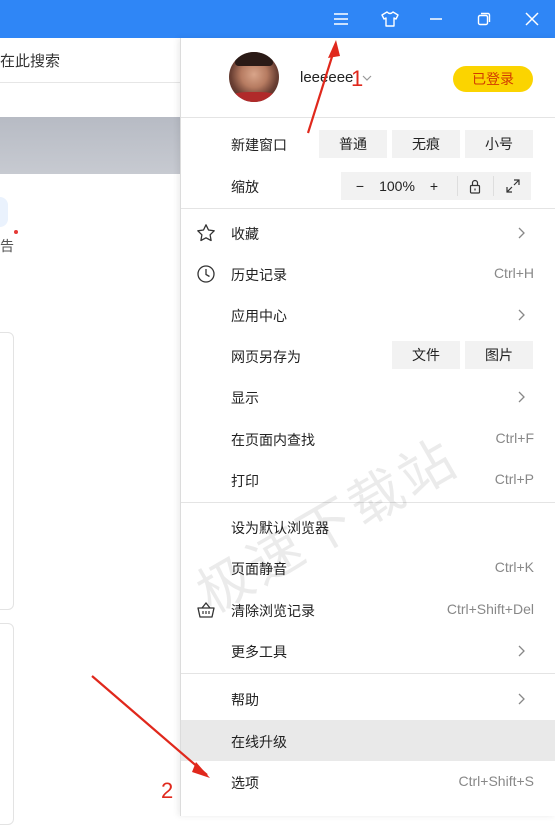 Image resolution: width=555 pixels, height=825 pixels. Describe the element at coordinates (357, 78) in the screenshot. I see `annotation-label-1: 1` at that location.